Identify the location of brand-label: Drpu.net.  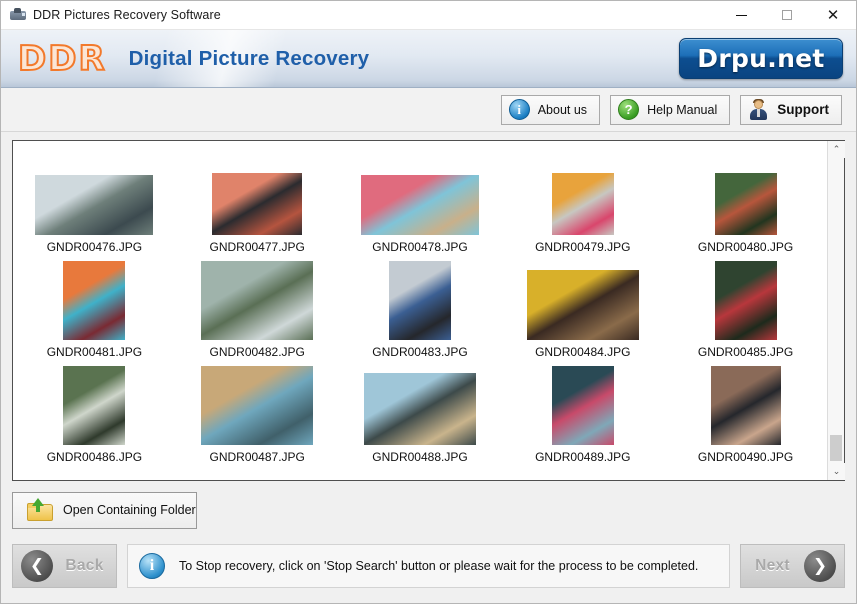
(761, 58).